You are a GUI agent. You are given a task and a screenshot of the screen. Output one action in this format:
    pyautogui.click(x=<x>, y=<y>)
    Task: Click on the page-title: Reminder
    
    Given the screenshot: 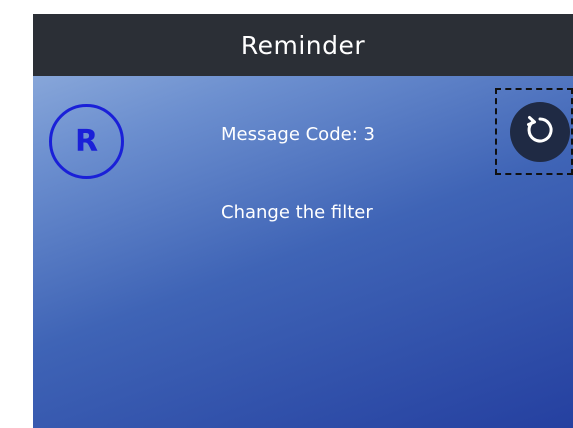 What is the action you would take?
    pyautogui.click(x=303, y=45)
    